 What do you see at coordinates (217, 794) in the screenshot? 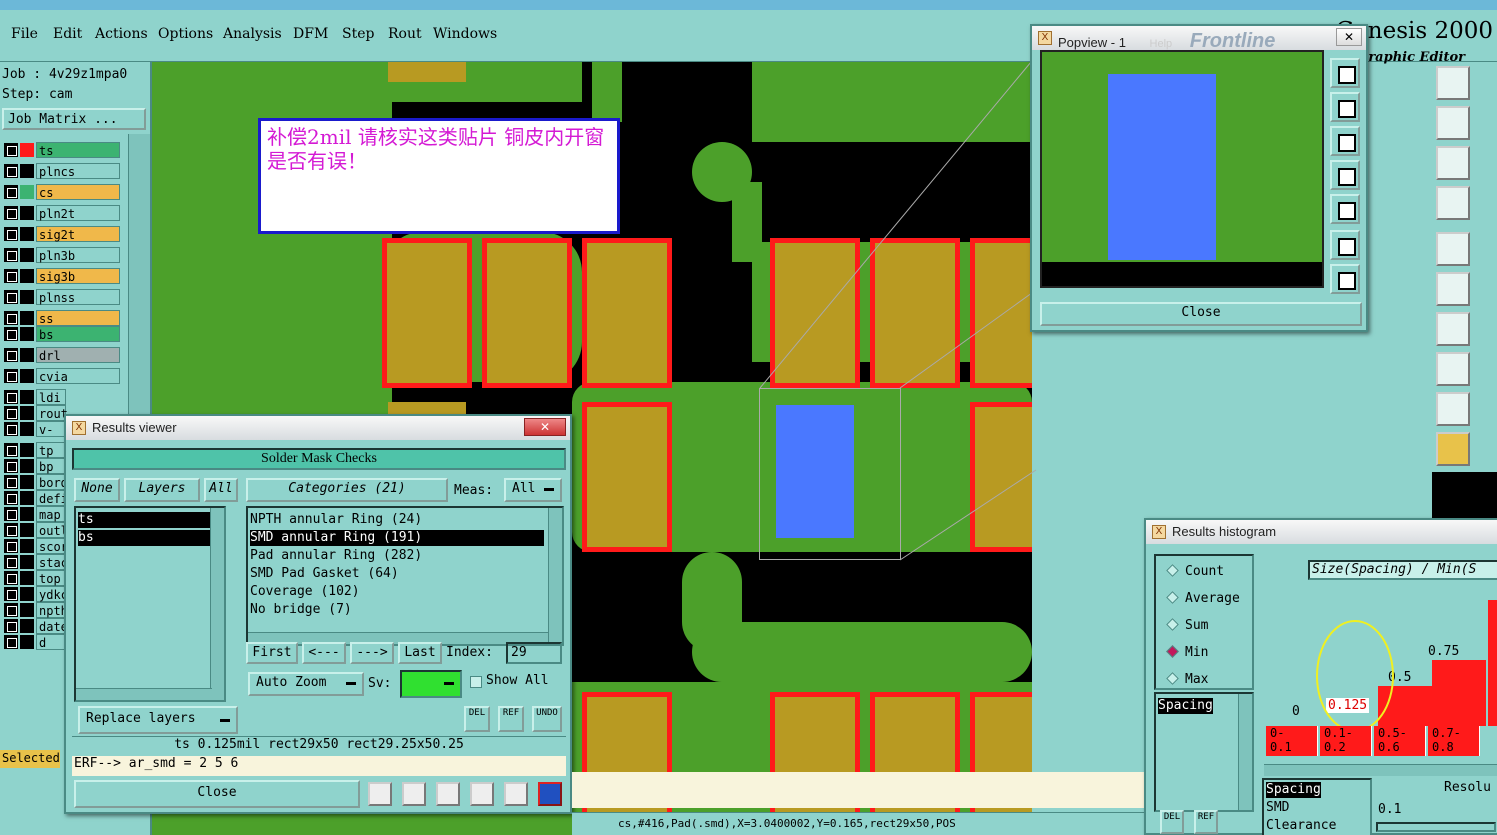
I see `results-close-button: Close` at bounding box center [217, 794].